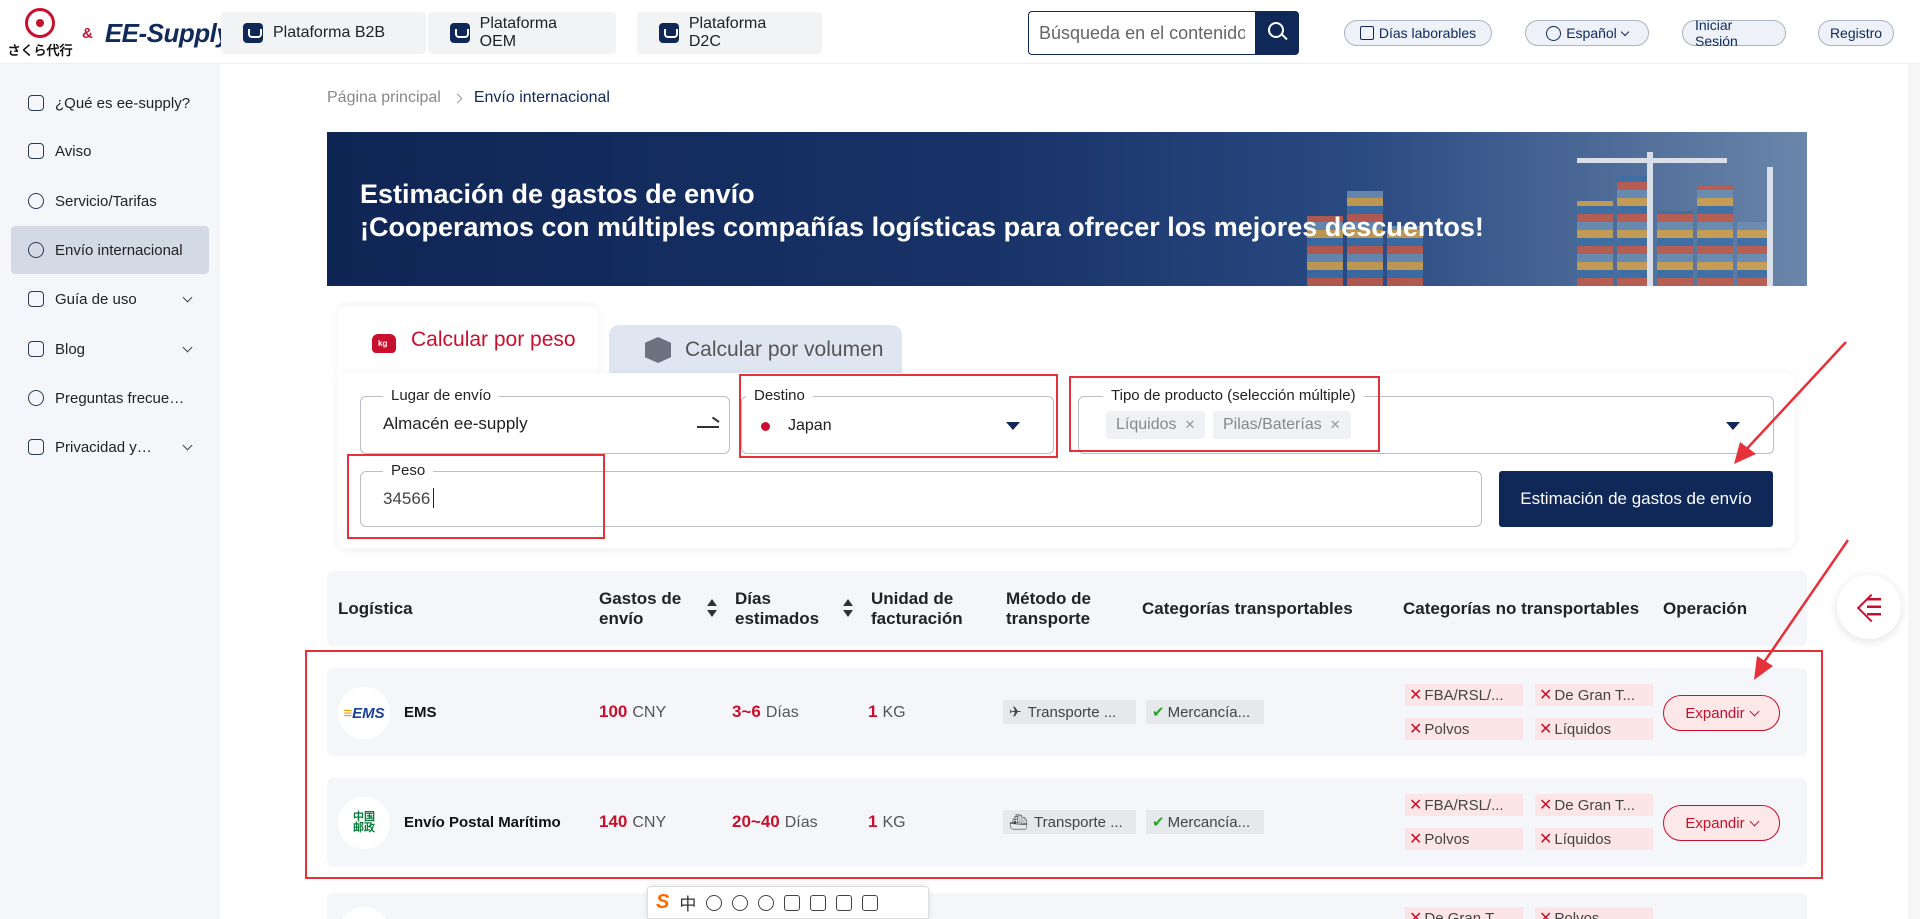 Image resolution: width=1920 pixels, height=919 pixels. What do you see at coordinates (1233, 395) in the screenshot?
I see `product-type-label: Tipo de producto (selección múltiple)` at bounding box center [1233, 395].